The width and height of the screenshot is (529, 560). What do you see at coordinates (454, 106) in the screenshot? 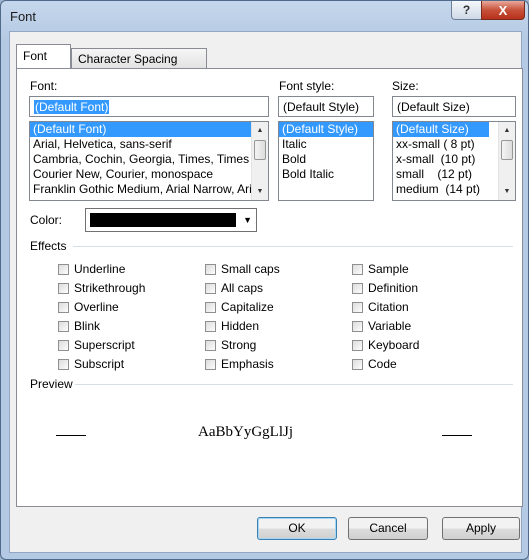
I see `size-input: (Default Size)` at bounding box center [454, 106].